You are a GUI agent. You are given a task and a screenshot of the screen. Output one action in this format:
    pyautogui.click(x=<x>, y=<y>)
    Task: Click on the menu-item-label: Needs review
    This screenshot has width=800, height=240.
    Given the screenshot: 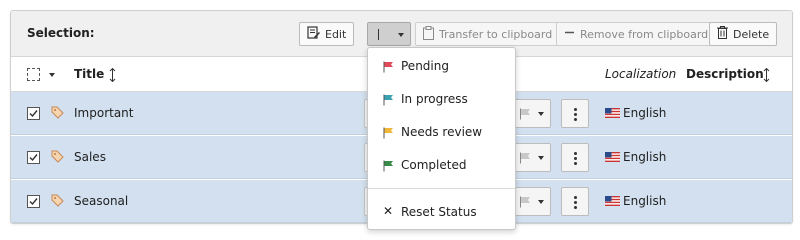 What is the action you would take?
    pyautogui.click(x=442, y=132)
    